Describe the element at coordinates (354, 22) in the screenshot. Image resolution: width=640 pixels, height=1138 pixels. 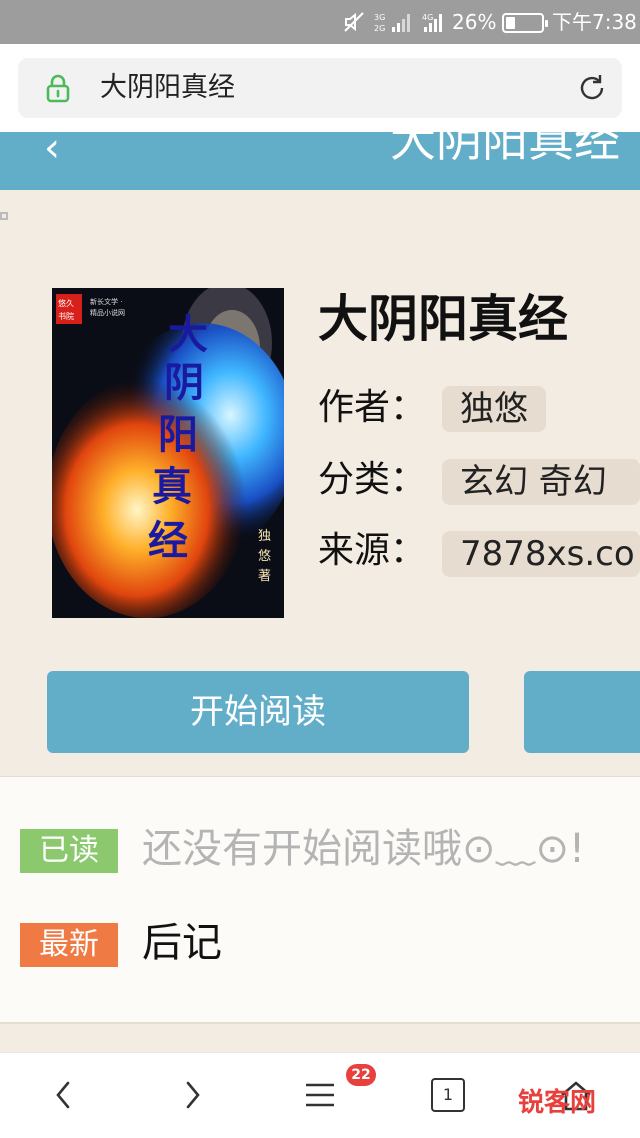
I see `mute-icon` at that location.